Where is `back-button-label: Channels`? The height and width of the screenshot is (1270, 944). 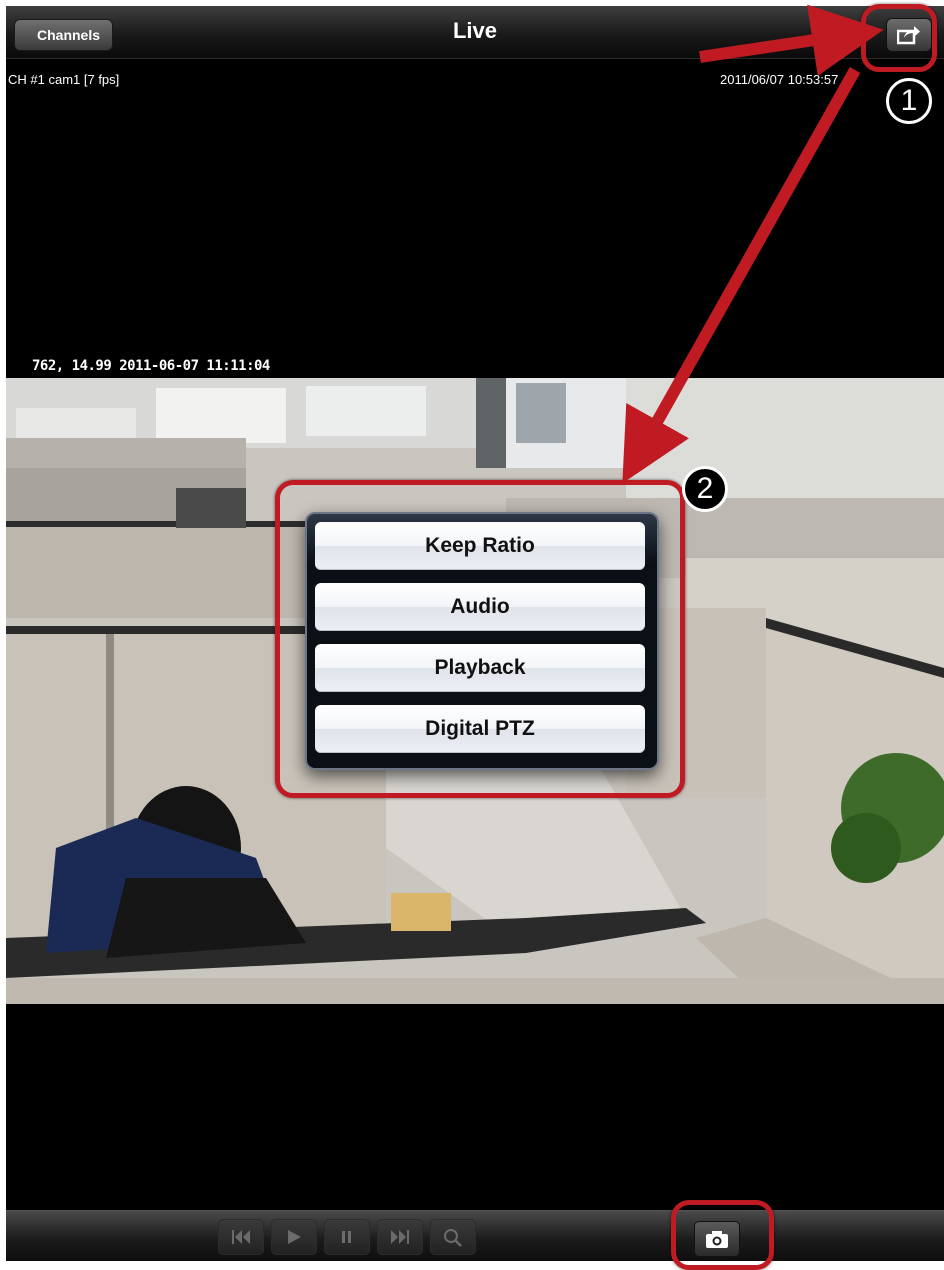 back-button-label: Channels is located at coordinates (69, 35).